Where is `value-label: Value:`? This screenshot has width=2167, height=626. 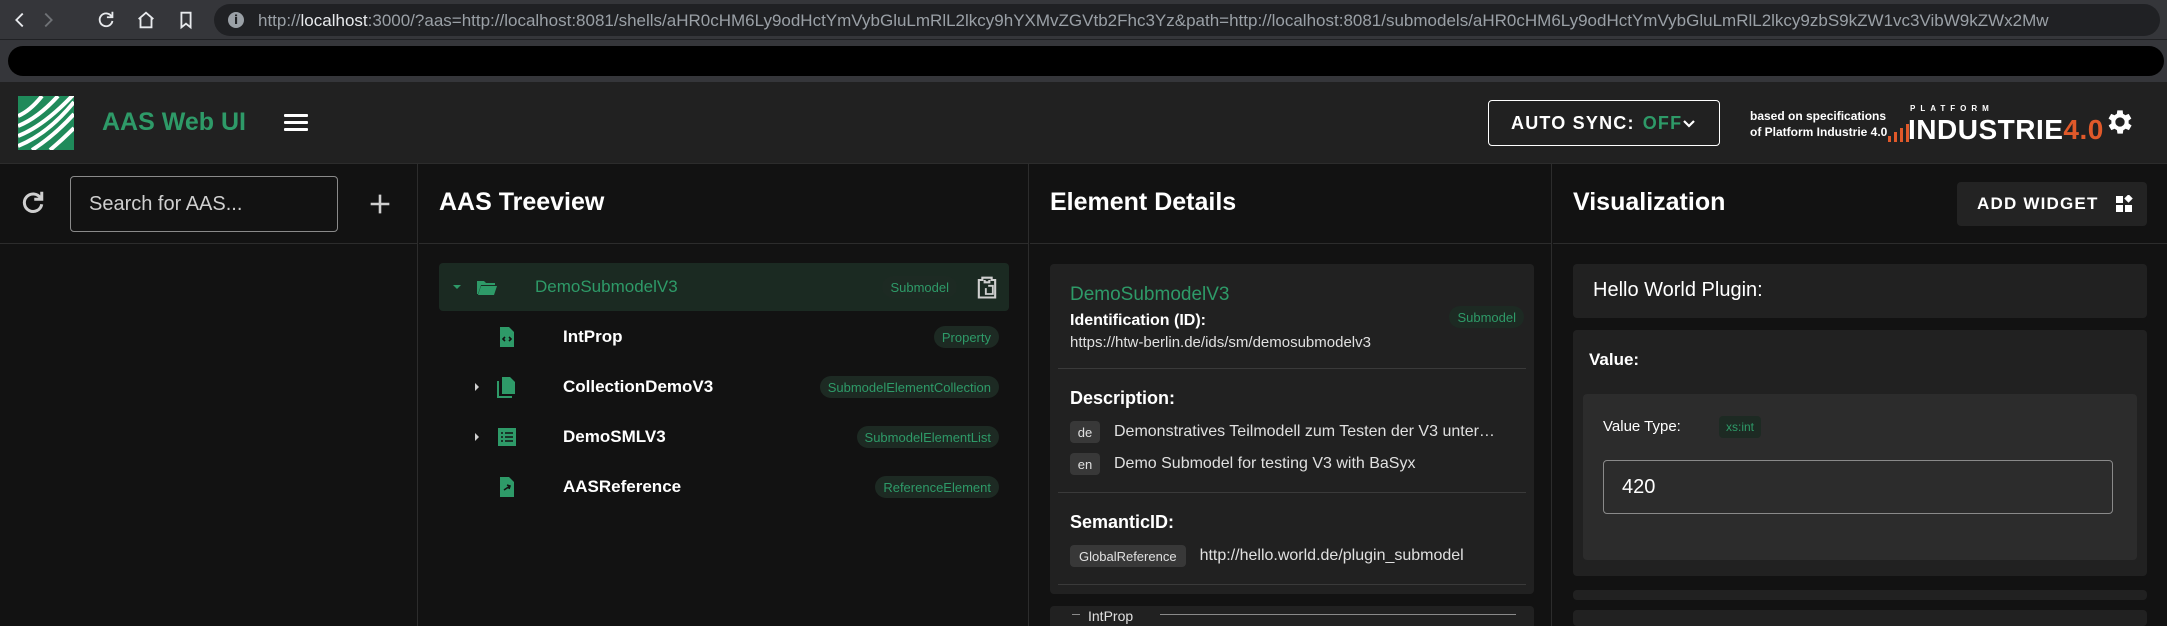 value-label: Value: is located at coordinates (1614, 359).